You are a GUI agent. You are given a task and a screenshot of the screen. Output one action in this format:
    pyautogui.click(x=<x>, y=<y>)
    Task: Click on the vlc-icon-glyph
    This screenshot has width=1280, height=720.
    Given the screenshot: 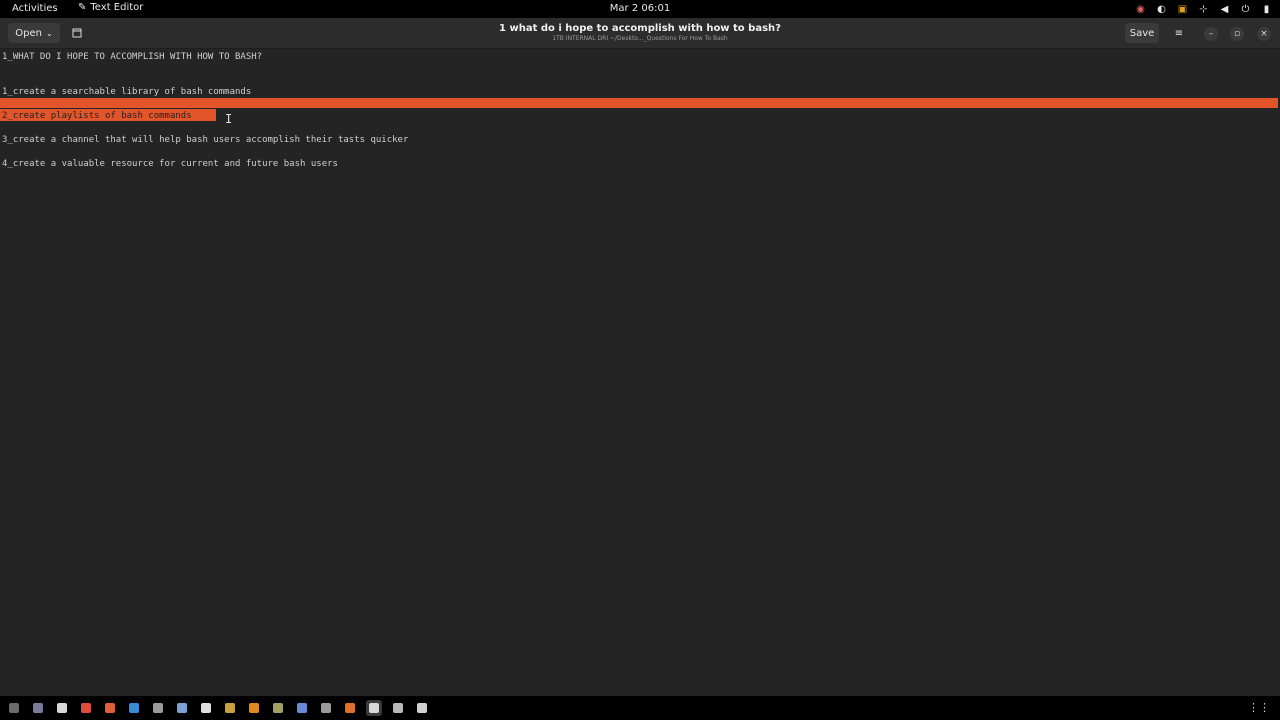 What is the action you would take?
    pyautogui.click(x=254, y=708)
    